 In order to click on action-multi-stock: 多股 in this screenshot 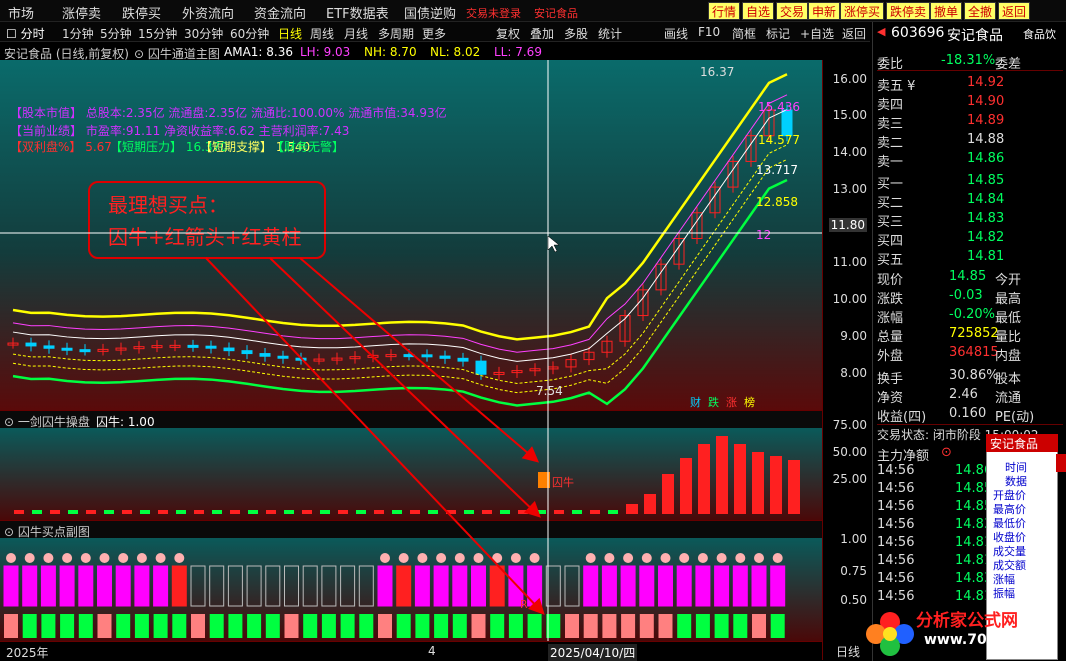, I will do `click(576, 33)`.